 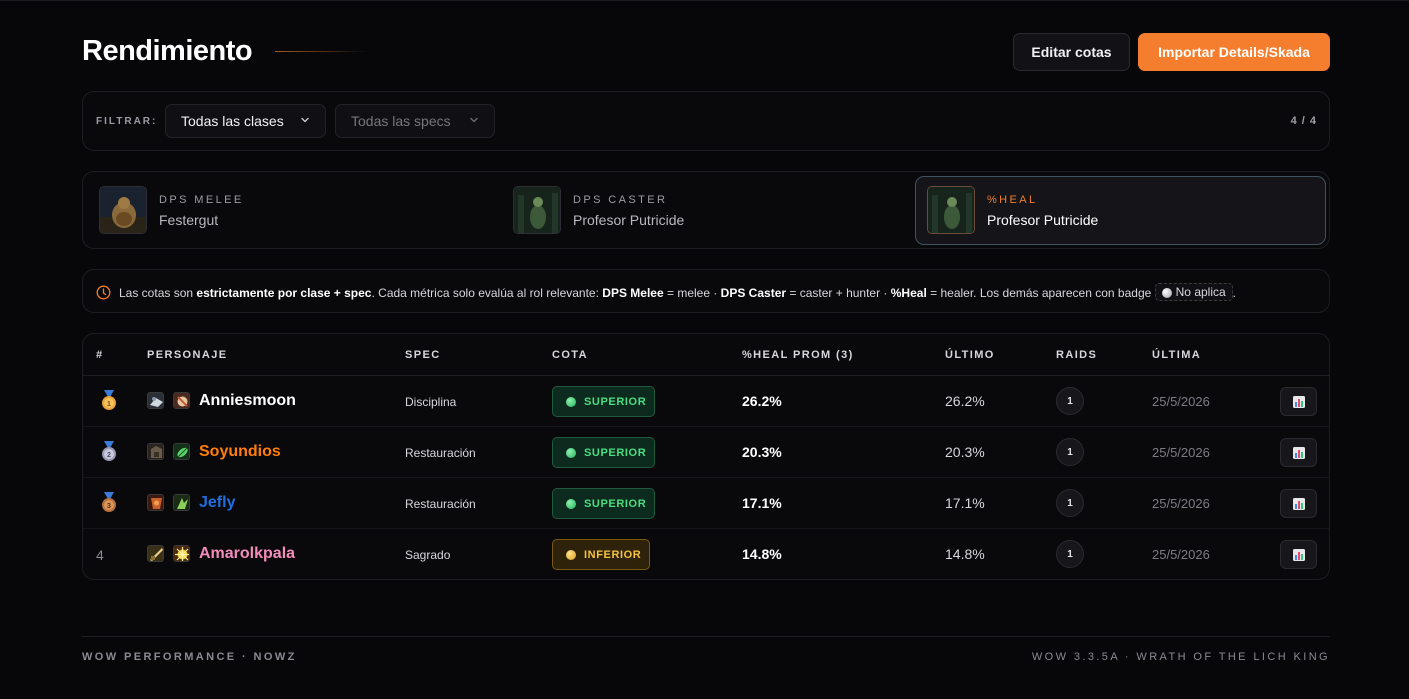 I want to click on import-details-button: Importar Details/Skada, so click(x=1234, y=52).